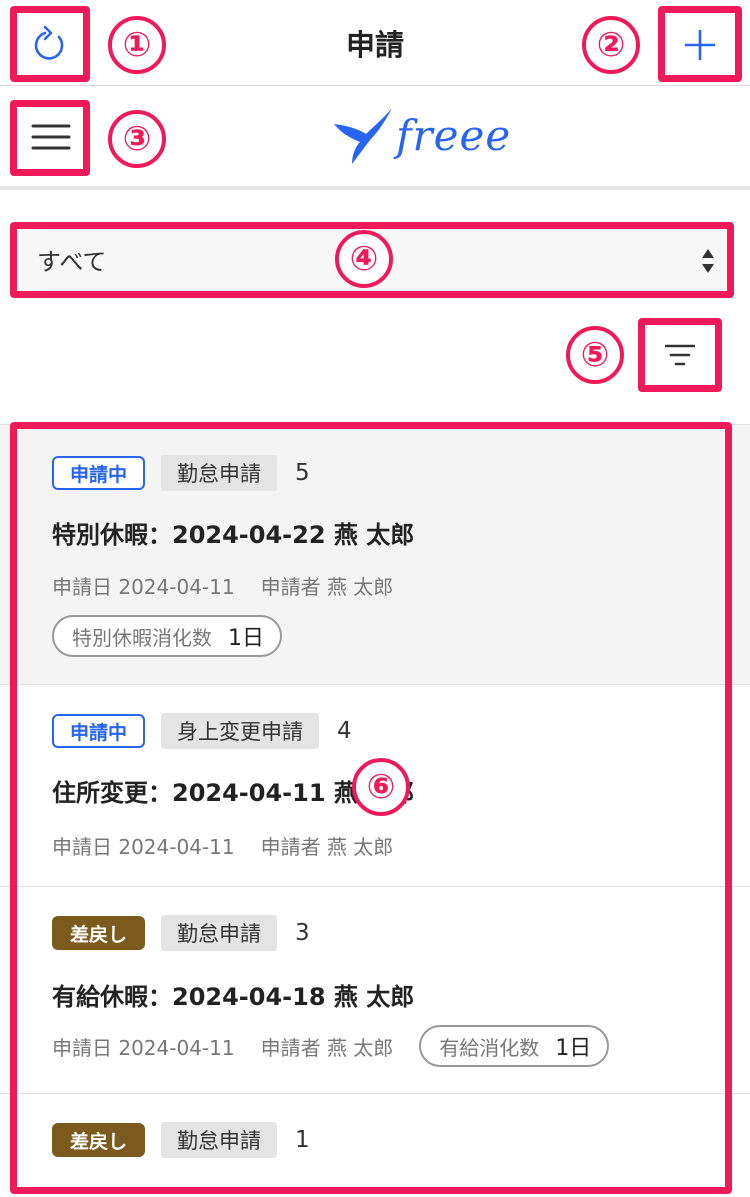  What do you see at coordinates (233, 997) in the screenshot?
I see `request-title: 有給休暇：2024-04-18 燕 太郎` at bounding box center [233, 997].